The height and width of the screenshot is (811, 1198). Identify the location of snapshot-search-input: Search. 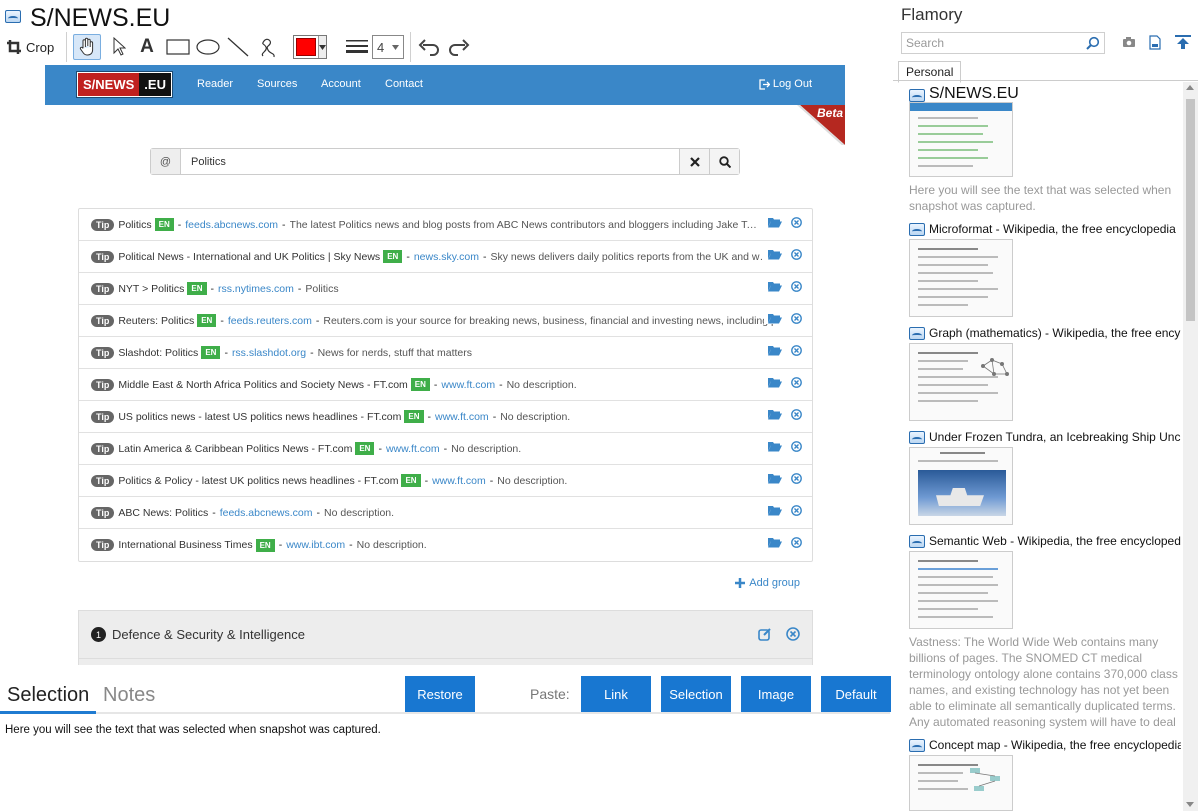
(1003, 43).